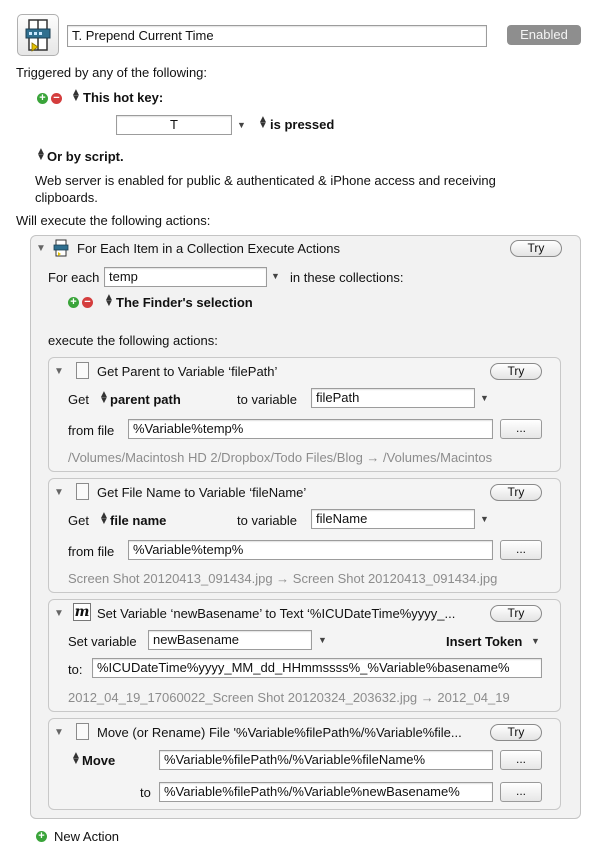  Describe the element at coordinates (78, 520) in the screenshot. I see `action2-get-label: Get` at that location.